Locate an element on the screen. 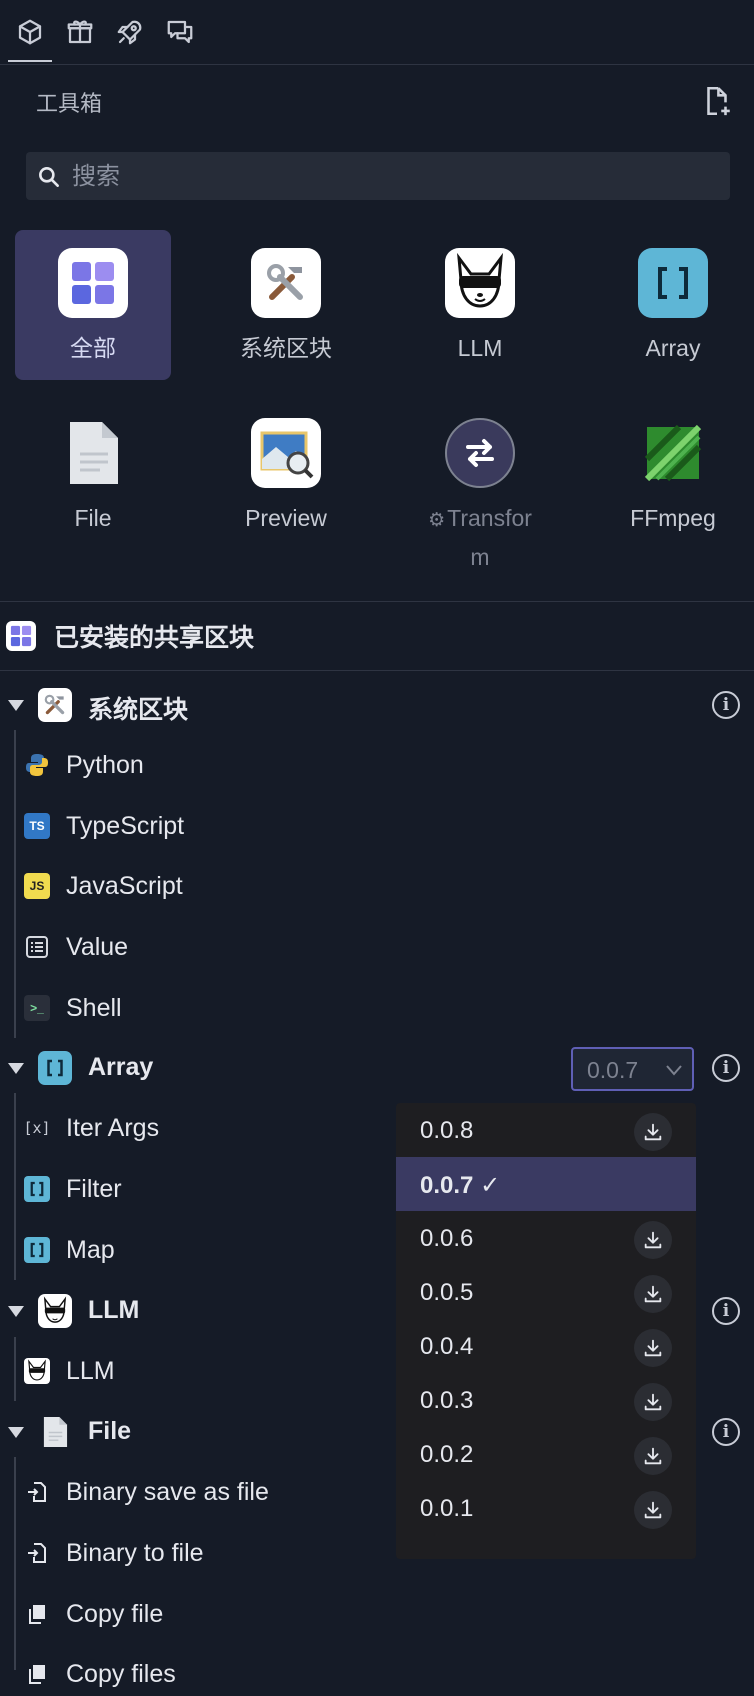 The width and height of the screenshot is (754, 1696). group-title: Array is located at coordinates (121, 1067).